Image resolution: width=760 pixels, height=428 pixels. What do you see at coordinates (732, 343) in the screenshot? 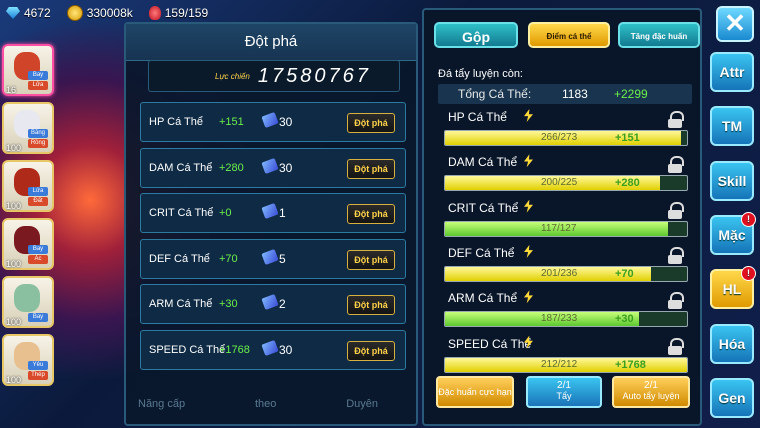
I see `nav-hóa: Hóa` at bounding box center [732, 343].